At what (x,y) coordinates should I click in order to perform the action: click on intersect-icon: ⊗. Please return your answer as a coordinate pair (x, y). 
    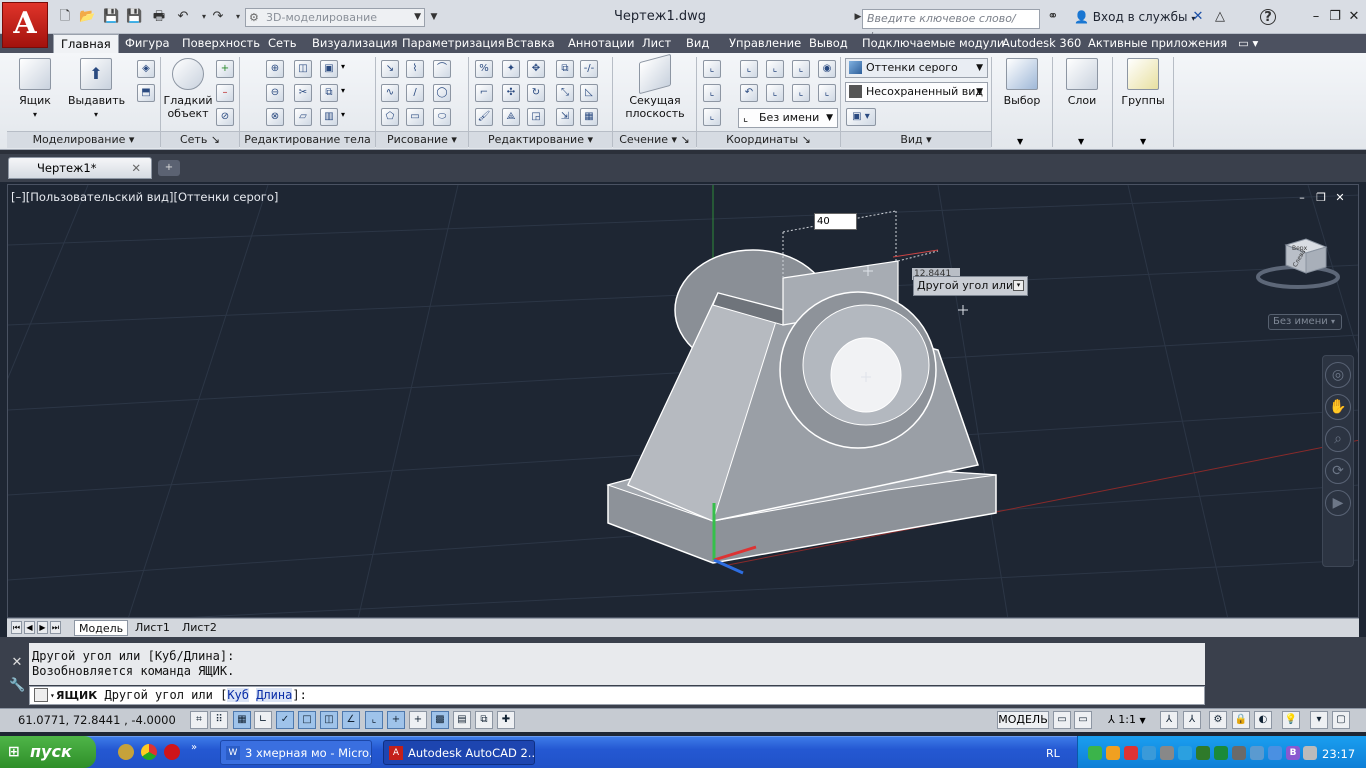
    Looking at the image, I should click on (275, 117).